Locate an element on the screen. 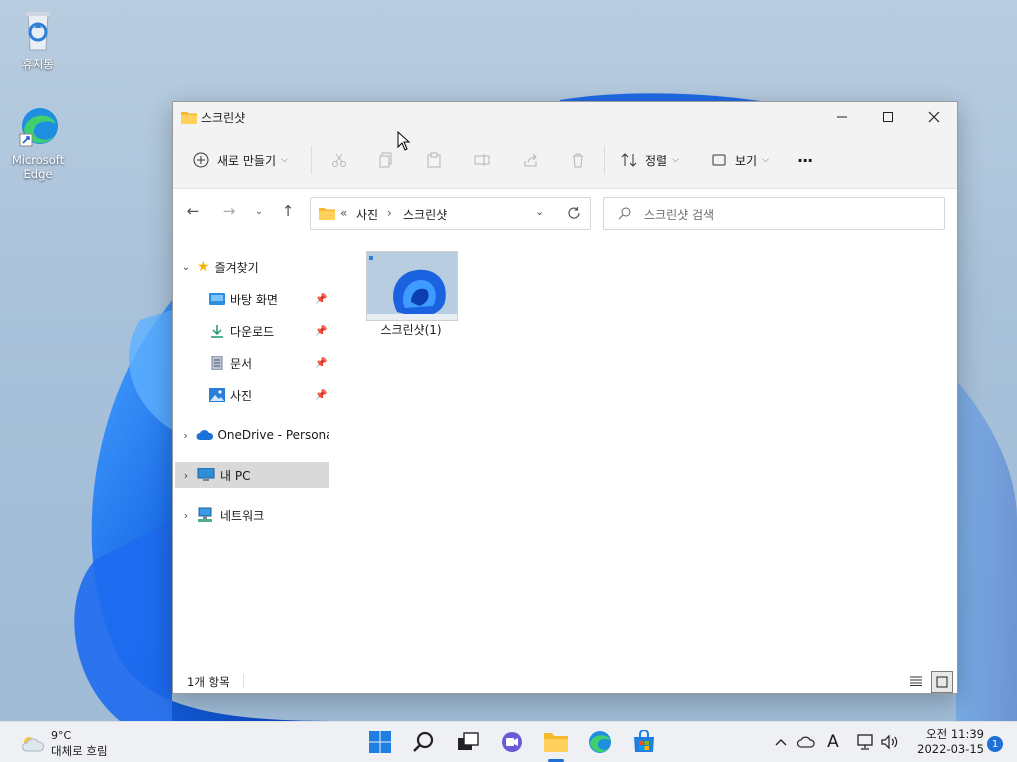  list-view-icon is located at coordinates (916, 681).